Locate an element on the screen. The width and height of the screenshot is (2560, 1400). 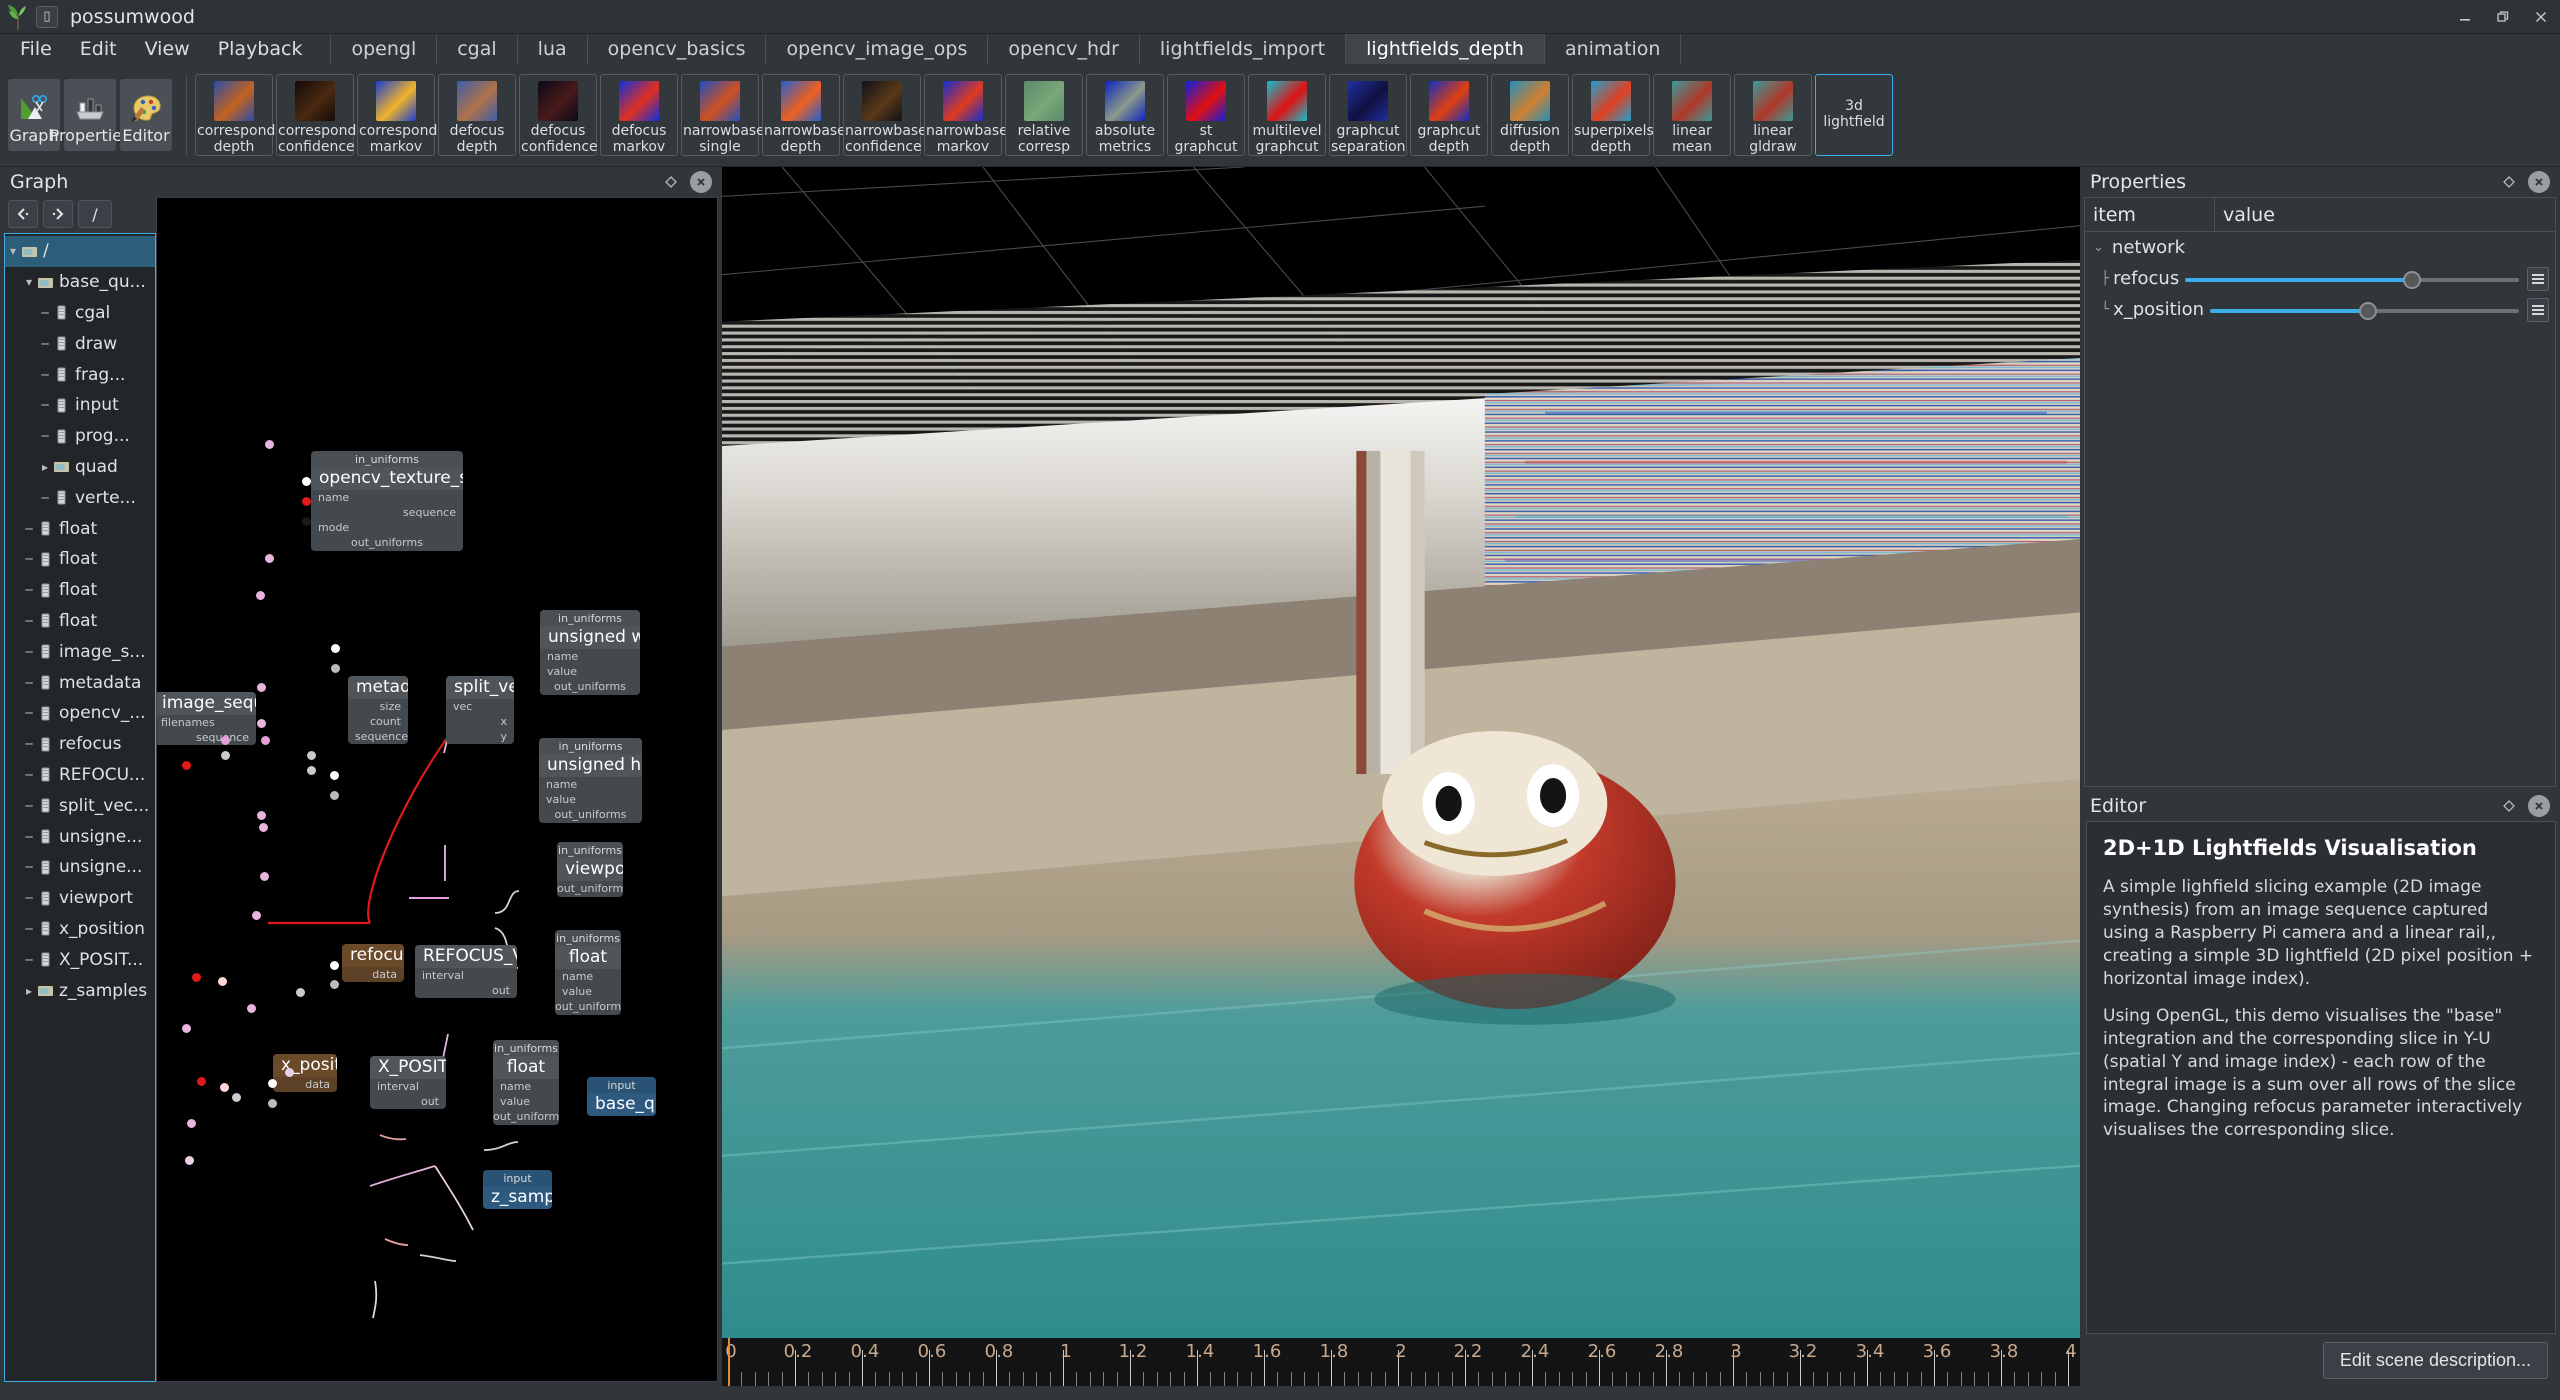
node-port-x: x is located at coordinates (480, 721).